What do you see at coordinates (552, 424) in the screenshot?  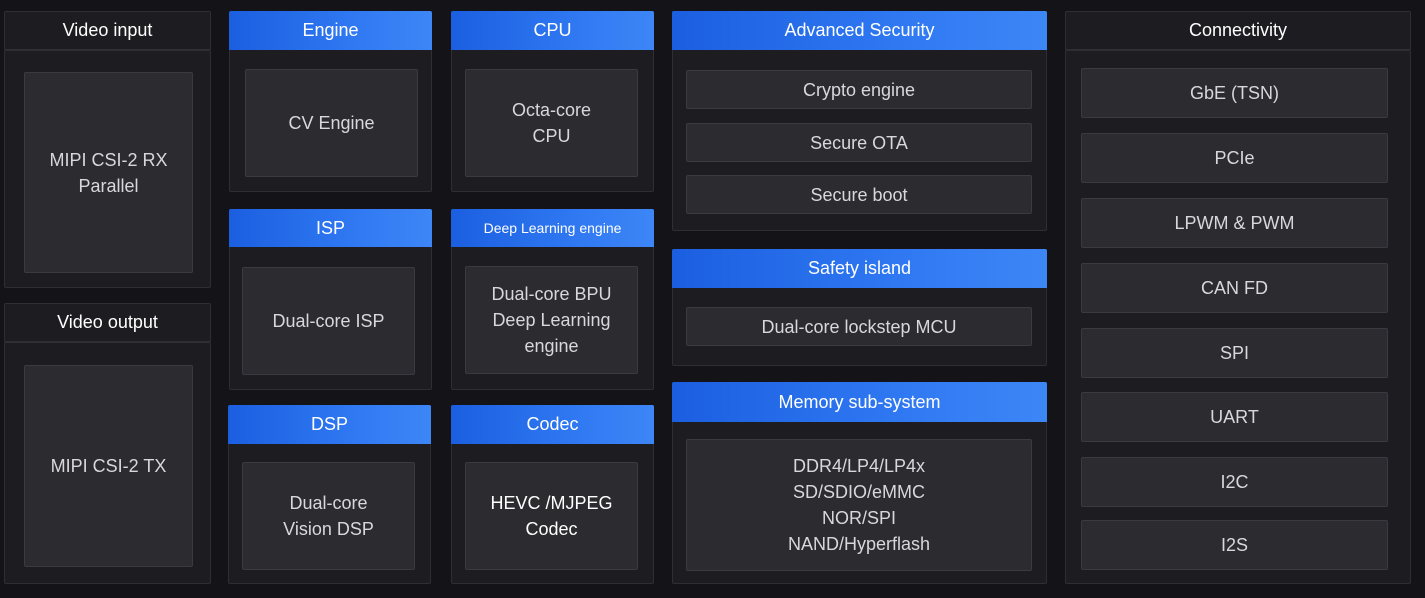 I see `codec-header: Codec` at bounding box center [552, 424].